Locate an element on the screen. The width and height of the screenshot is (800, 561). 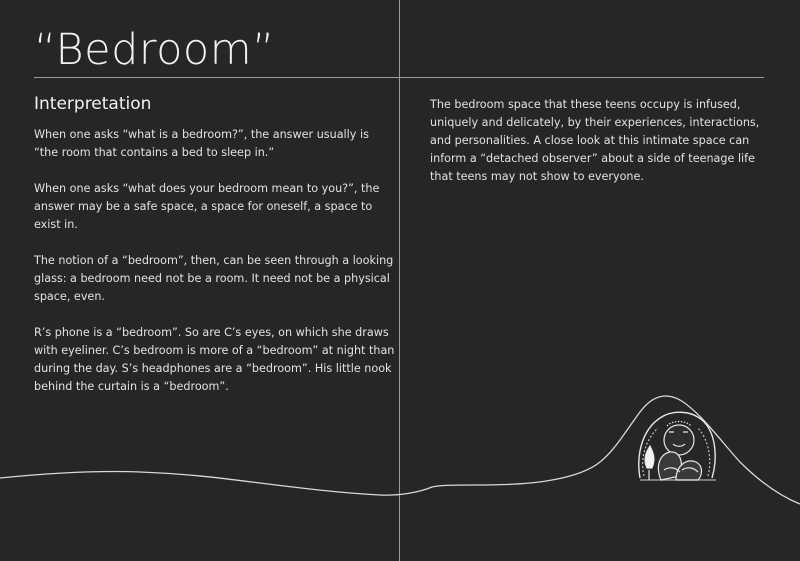
figure-in-mound-icon is located at coordinates (677, 446).